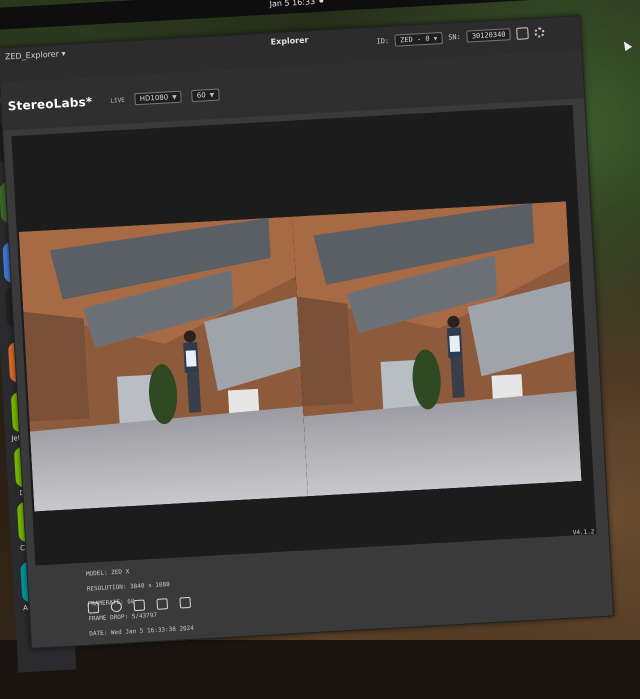 The width and height of the screenshot is (640, 699). I want to click on grid-icon, so click(162, 604).